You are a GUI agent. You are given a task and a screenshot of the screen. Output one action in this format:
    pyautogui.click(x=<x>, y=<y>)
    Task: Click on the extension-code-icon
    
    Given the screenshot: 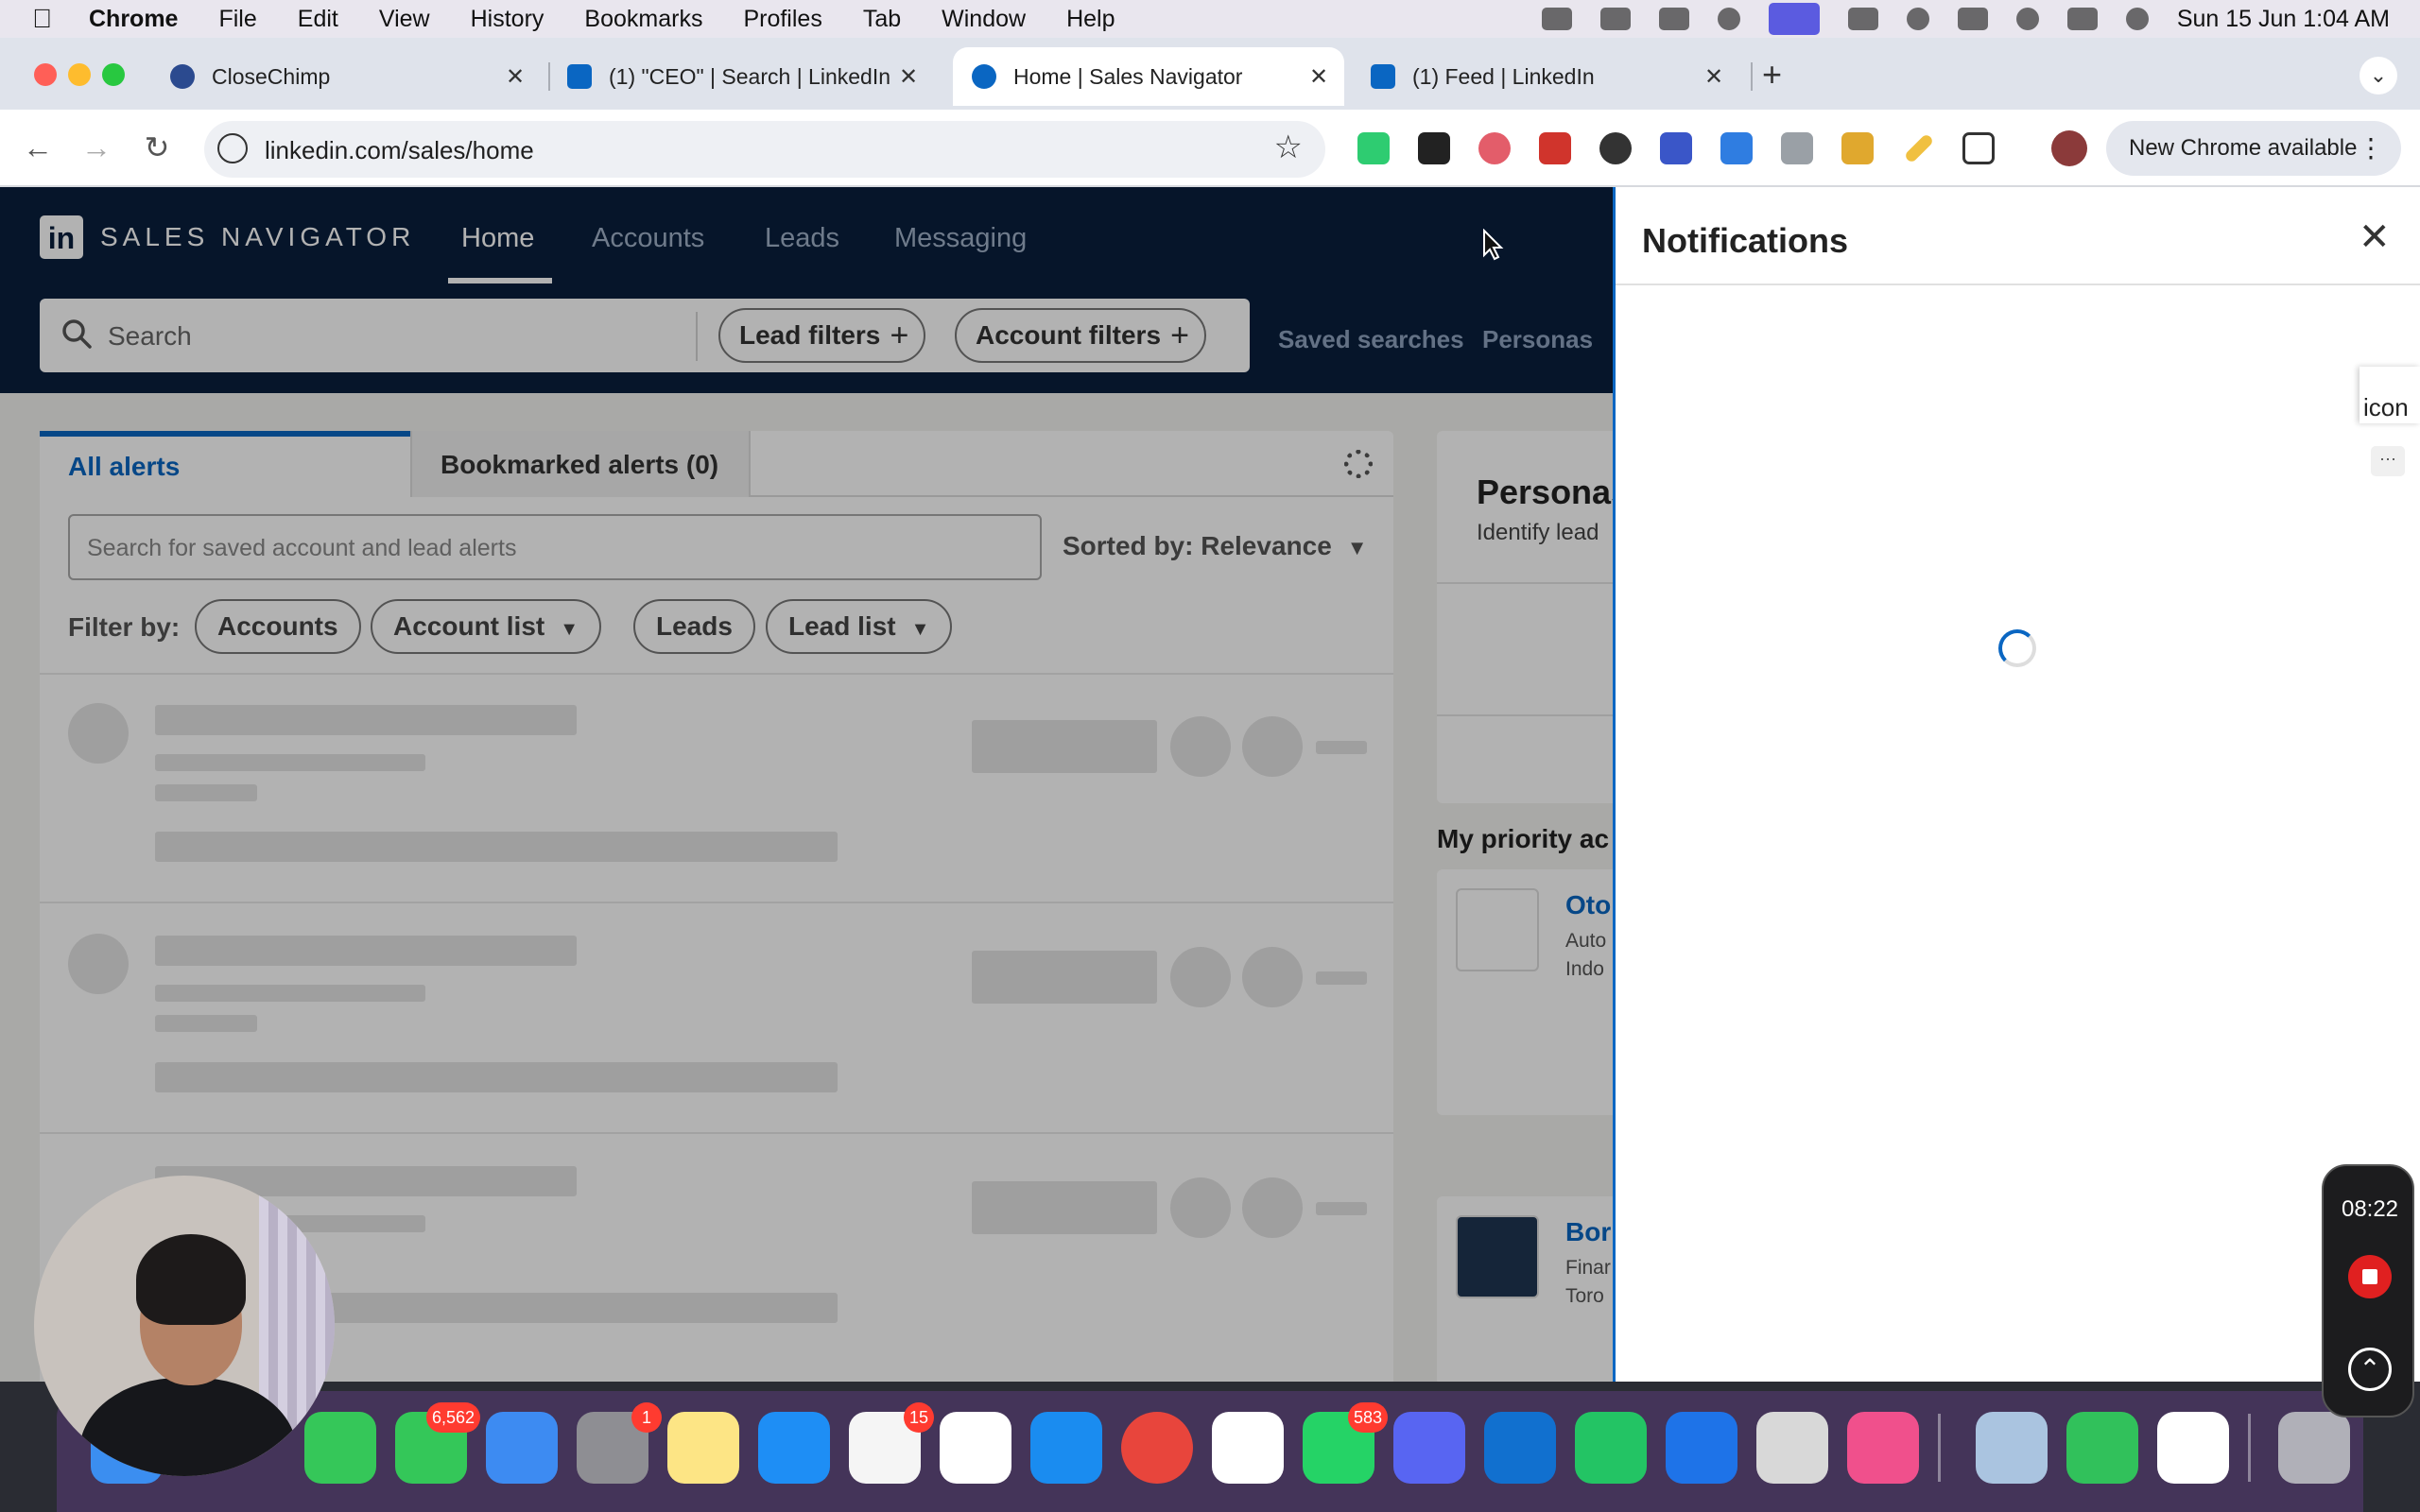 What is the action you would take?
    pyautogui.click(x=1797, y=148)
    